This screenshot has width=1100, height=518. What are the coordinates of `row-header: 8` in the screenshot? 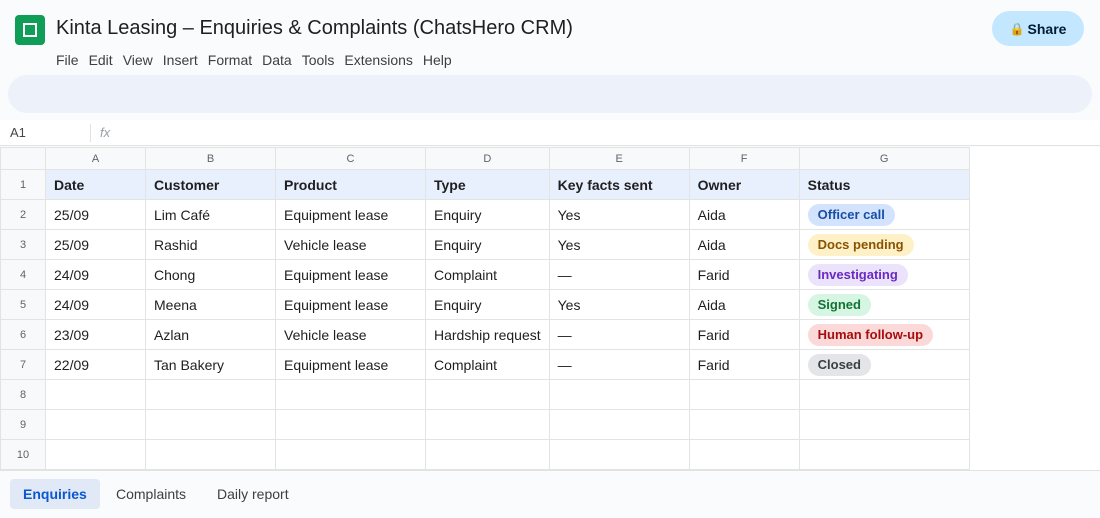 It's located at (23, 394).